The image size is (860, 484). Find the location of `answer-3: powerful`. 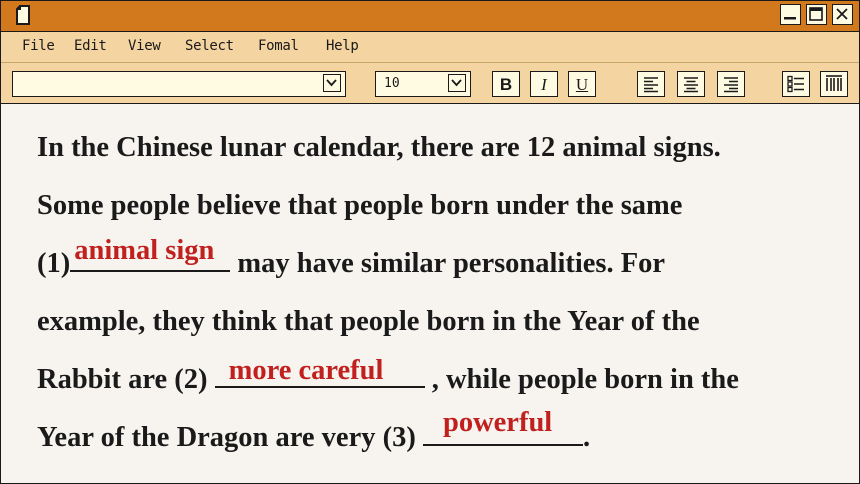

answer-3: powerful is located at coordinates (497, 422).